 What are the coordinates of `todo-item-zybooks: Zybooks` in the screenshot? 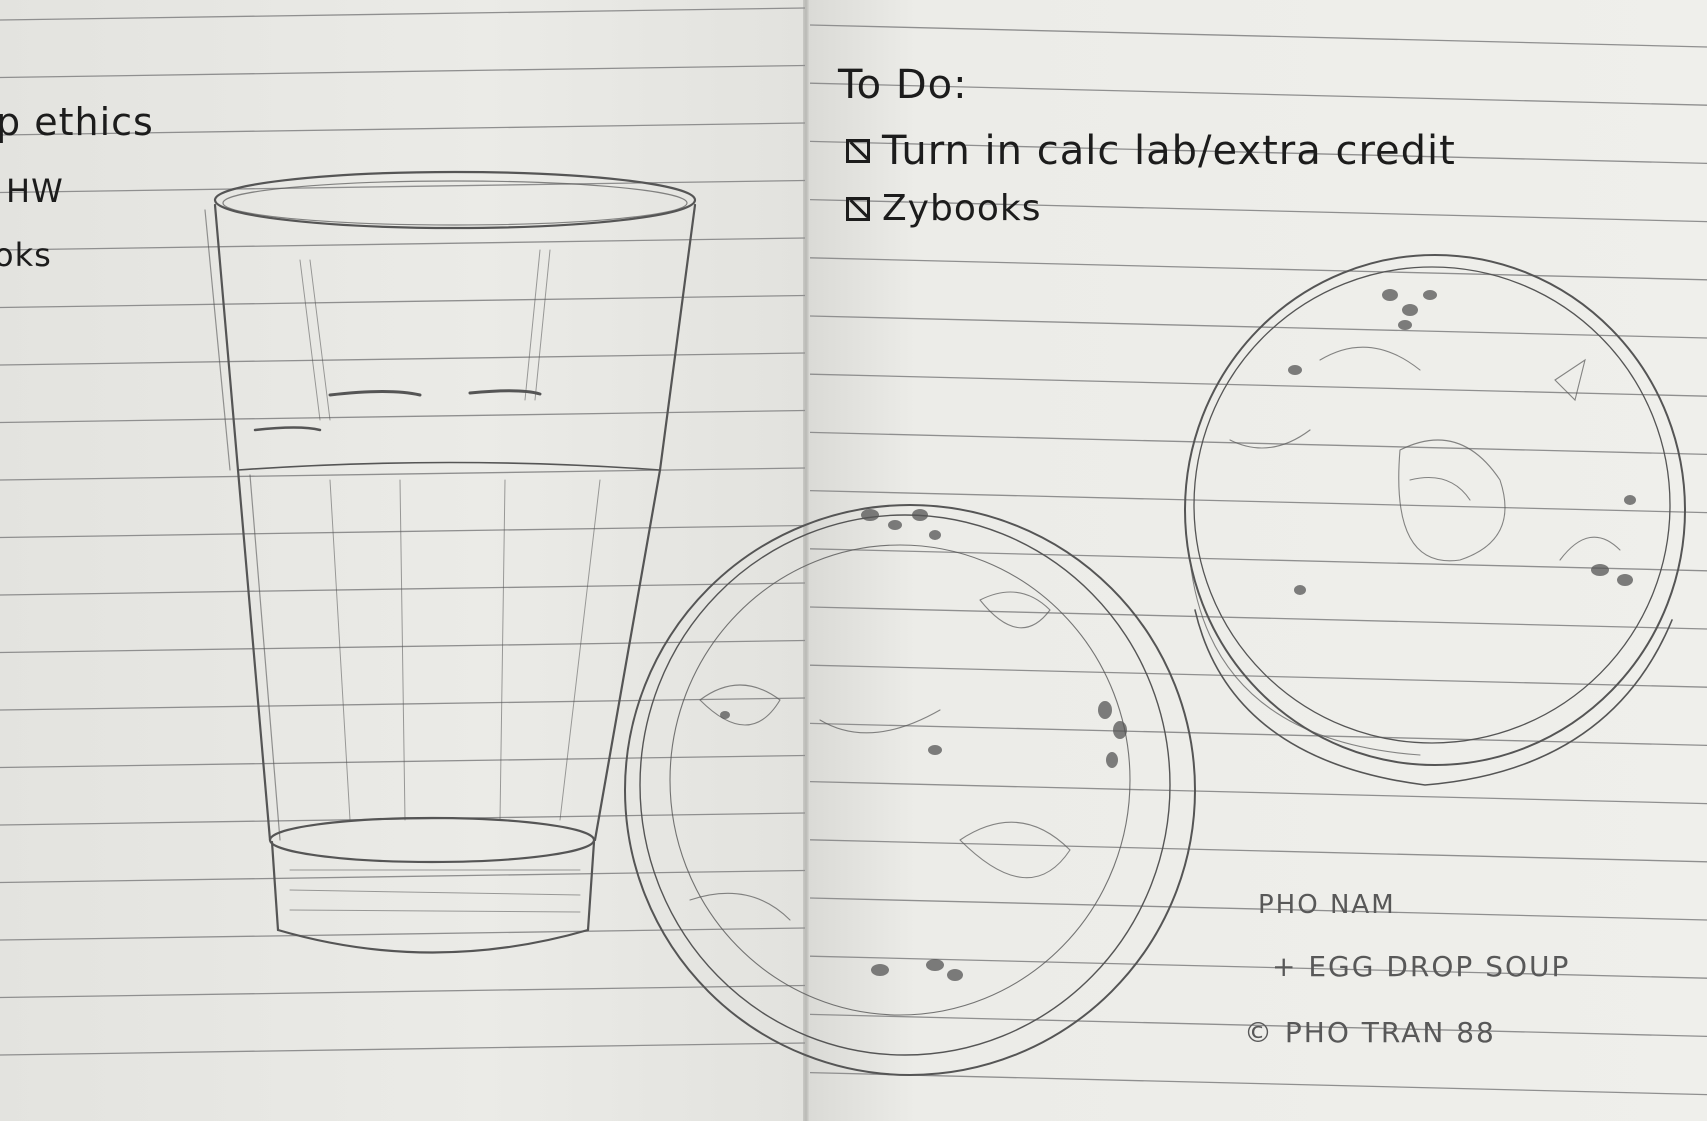 It's located at (943, 208).